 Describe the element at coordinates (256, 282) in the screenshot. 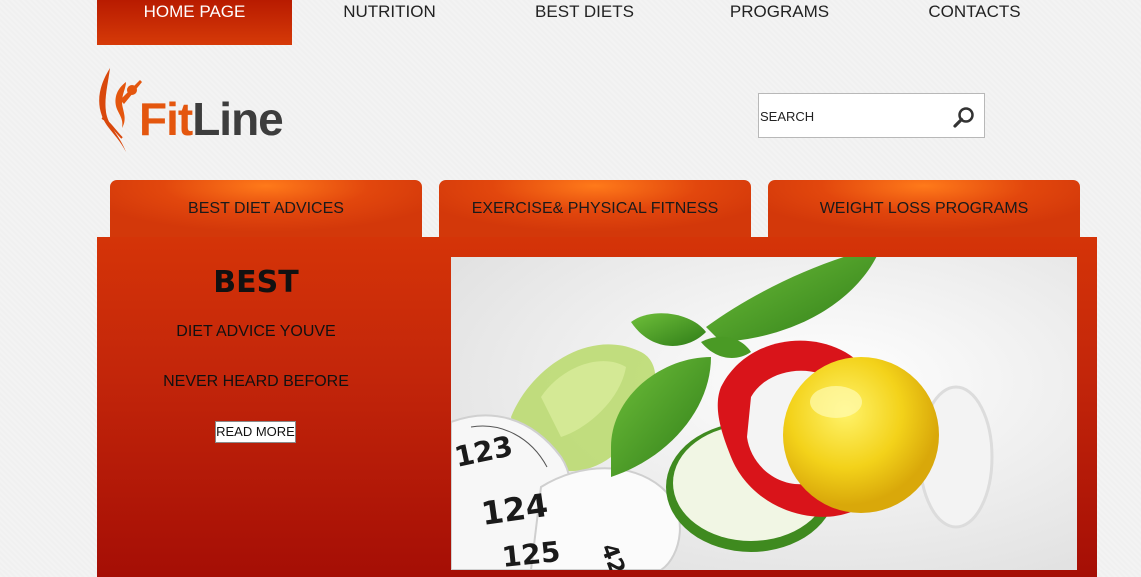

I see `promo-title: BEST` at that location.